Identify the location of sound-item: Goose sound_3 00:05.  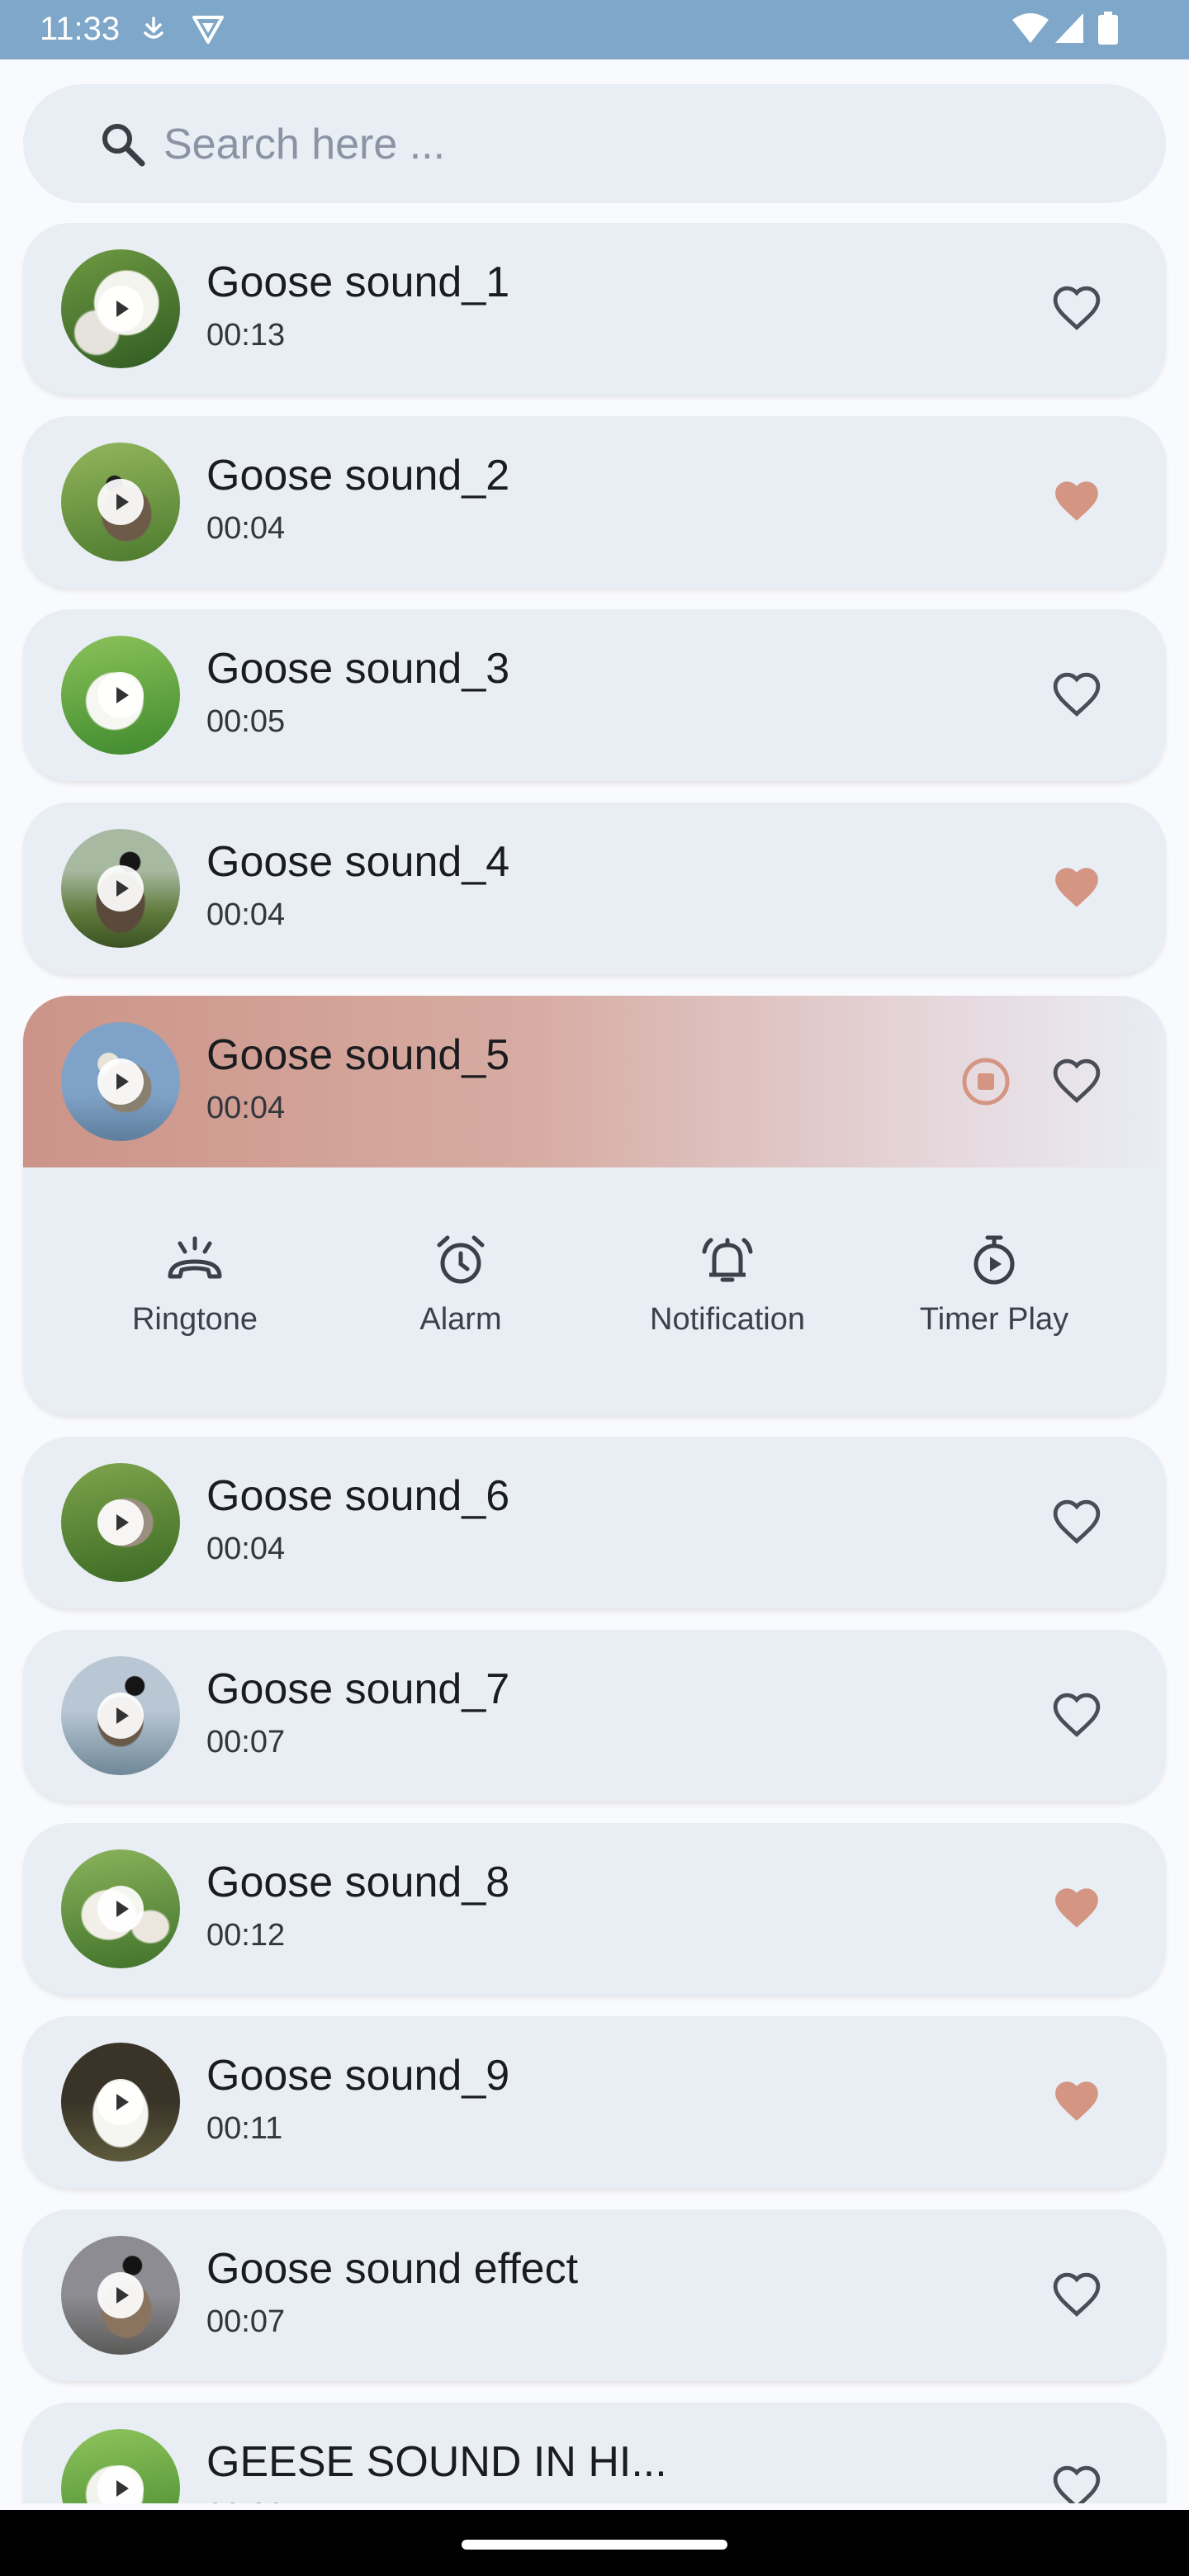
(594, 695).